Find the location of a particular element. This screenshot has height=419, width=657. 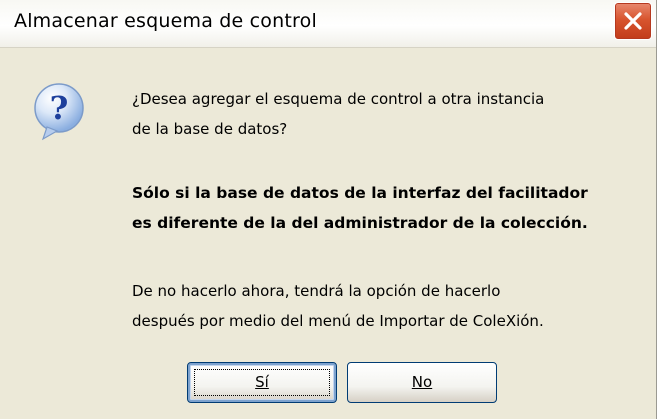

question-icon: ? is located at coordinates (59, 112).